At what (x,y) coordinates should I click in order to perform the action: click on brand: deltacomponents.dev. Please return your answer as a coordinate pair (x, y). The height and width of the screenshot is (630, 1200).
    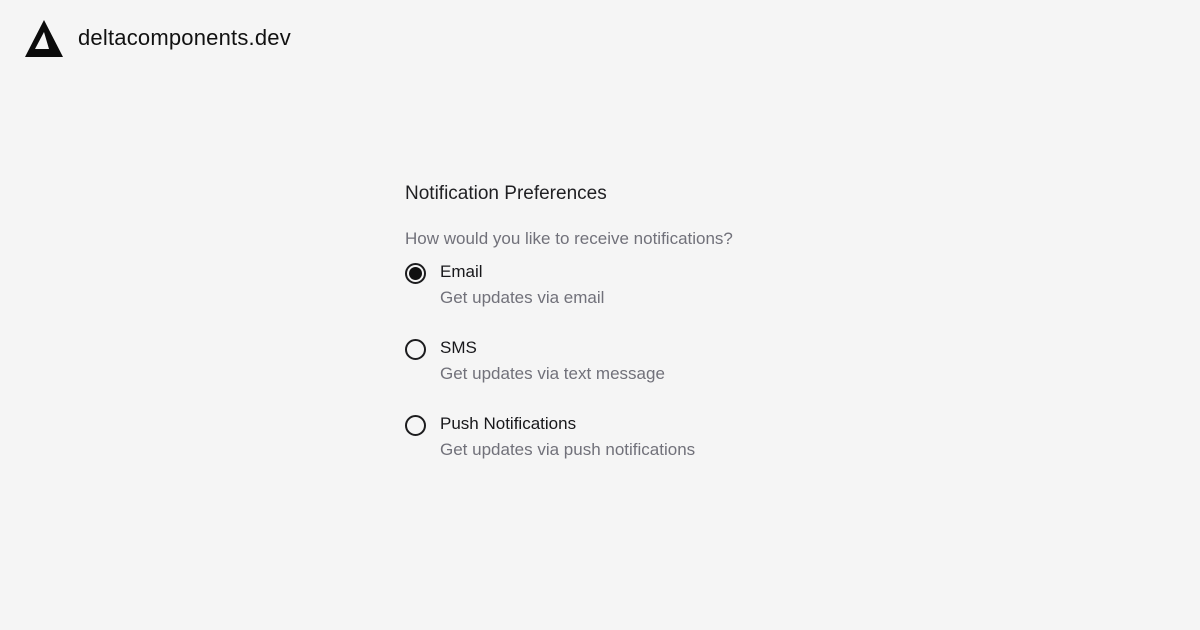
    Looking at the image, I should click on (158, 38).